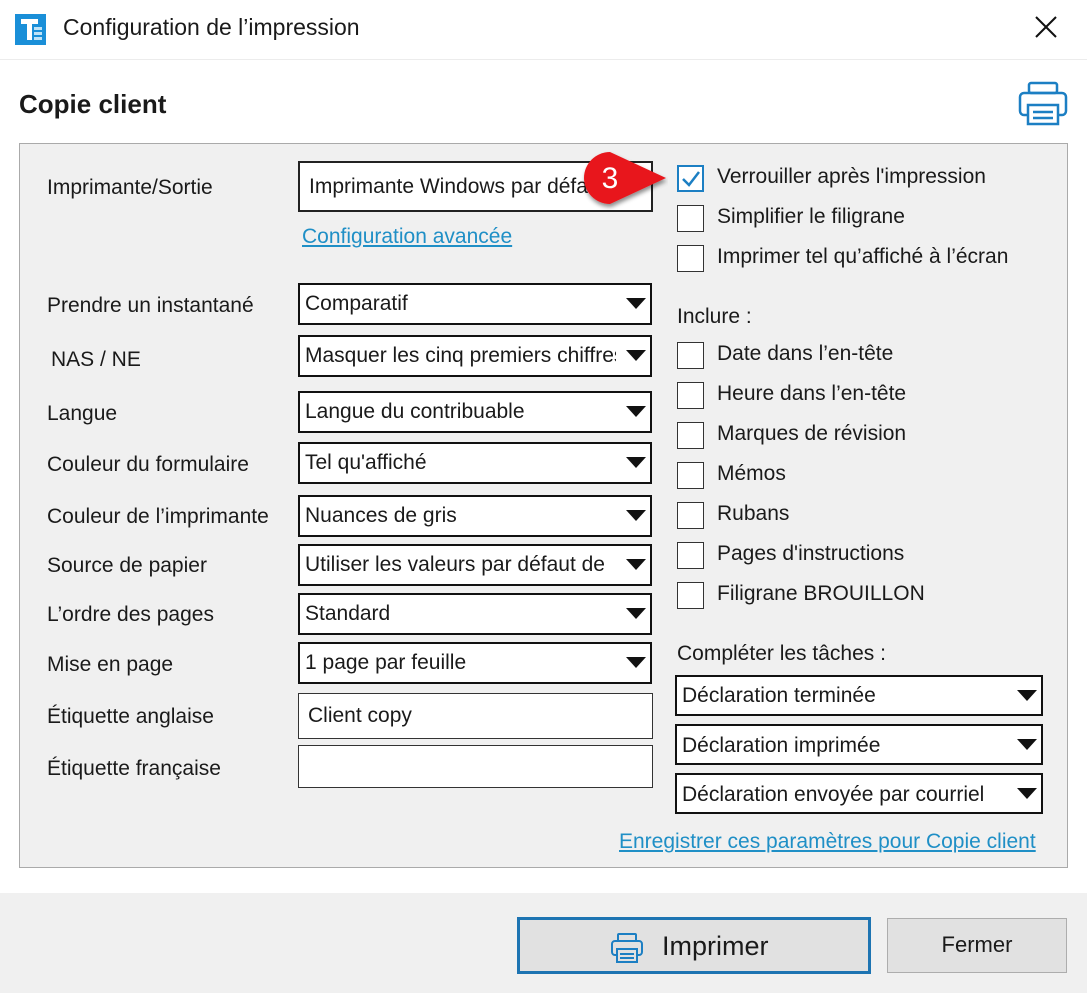 The image size is (1087, 993). Describe the element at coordinates (30, 29) in the screenshot. I see `taxprep-app-icon` at that location.